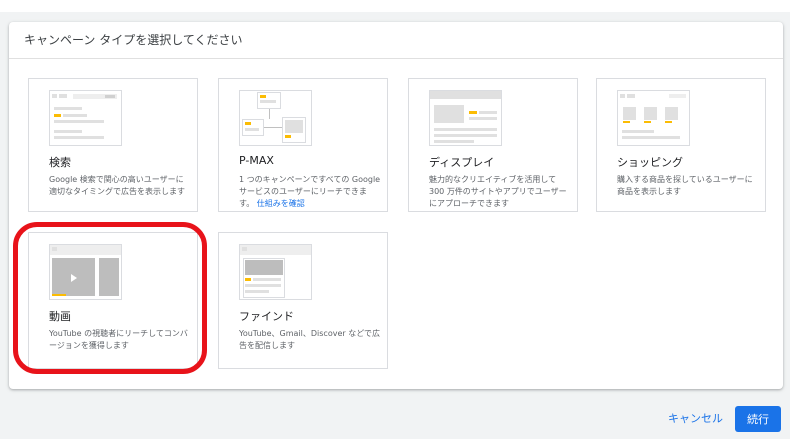  What do you see at coordinates (758, 419) in the screenshot?
I see `continue-button: 続行` at bounding box center [758, 419].